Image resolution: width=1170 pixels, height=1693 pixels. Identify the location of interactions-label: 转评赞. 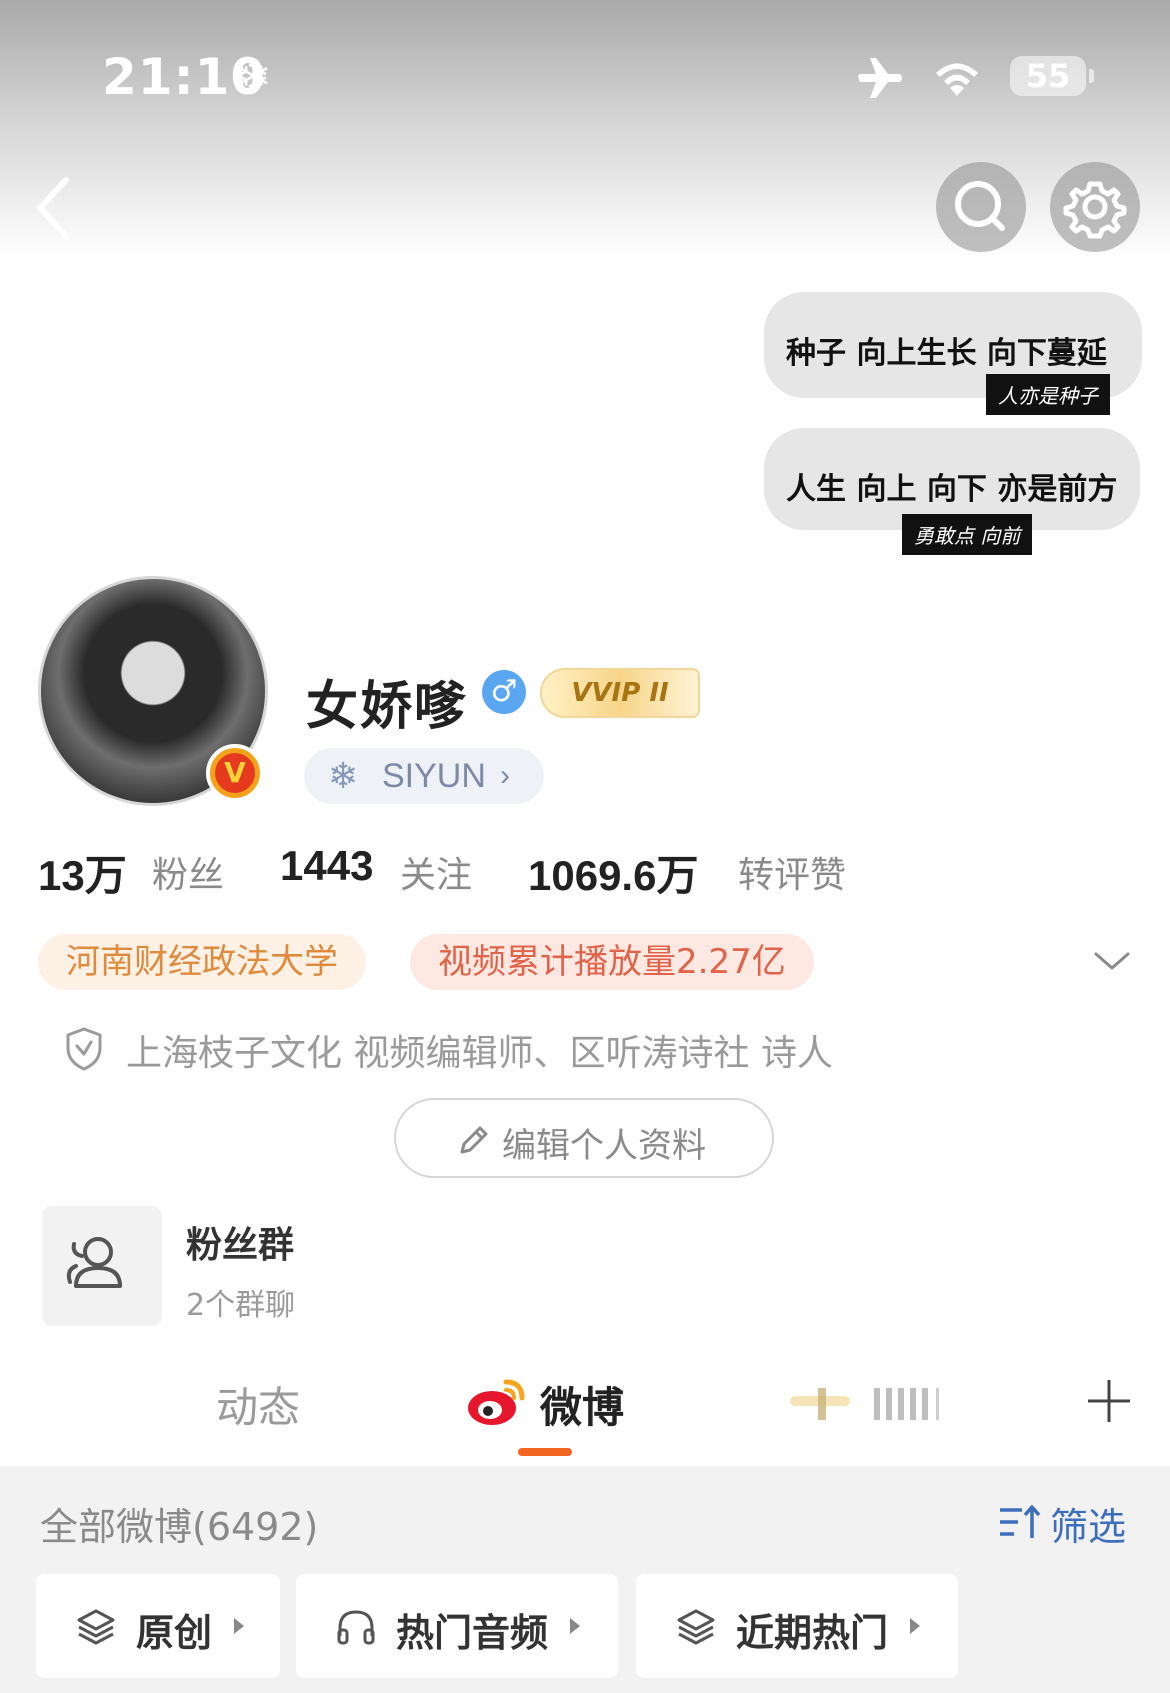
(792, 872).